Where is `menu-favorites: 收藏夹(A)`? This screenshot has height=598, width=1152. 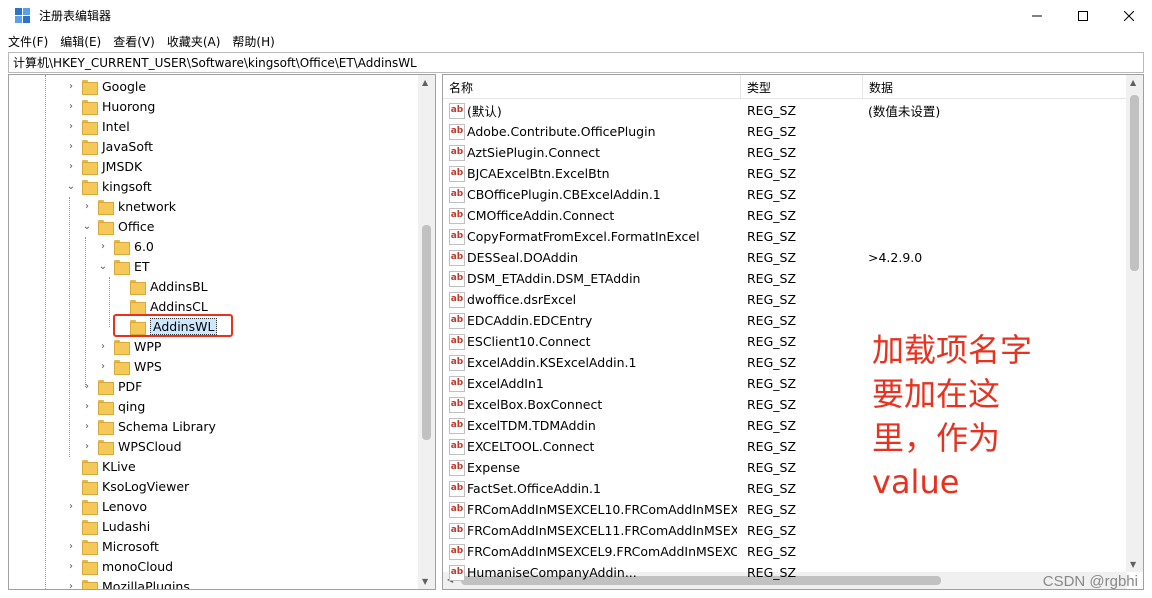
menu-favorites: 收藏夹(A) is located at coordinates (194, 41).